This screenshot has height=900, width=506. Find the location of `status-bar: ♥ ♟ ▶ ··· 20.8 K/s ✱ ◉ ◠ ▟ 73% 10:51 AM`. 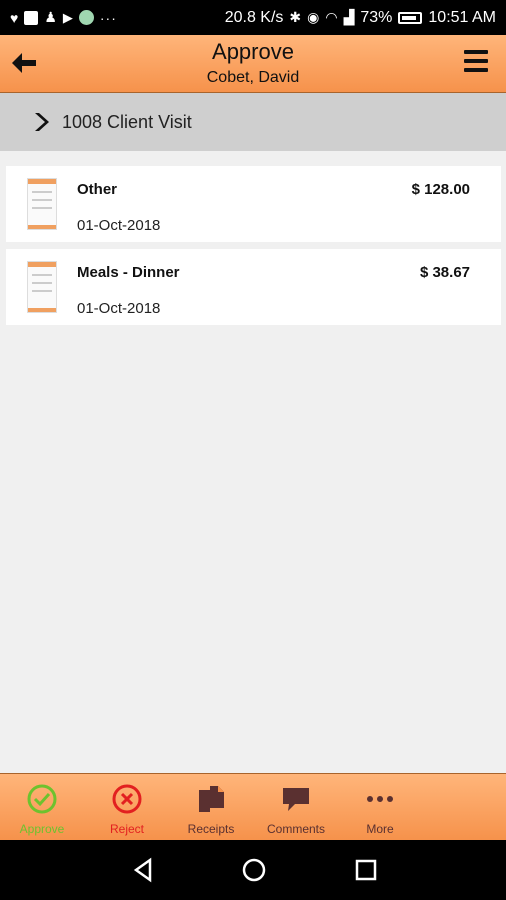

status-bar: ♥ ♟ ▶ ··· 20.8 K/s ✱ ◉ ◠ ▟ 73% 10:51 AM is located at coordinates (253, 17).